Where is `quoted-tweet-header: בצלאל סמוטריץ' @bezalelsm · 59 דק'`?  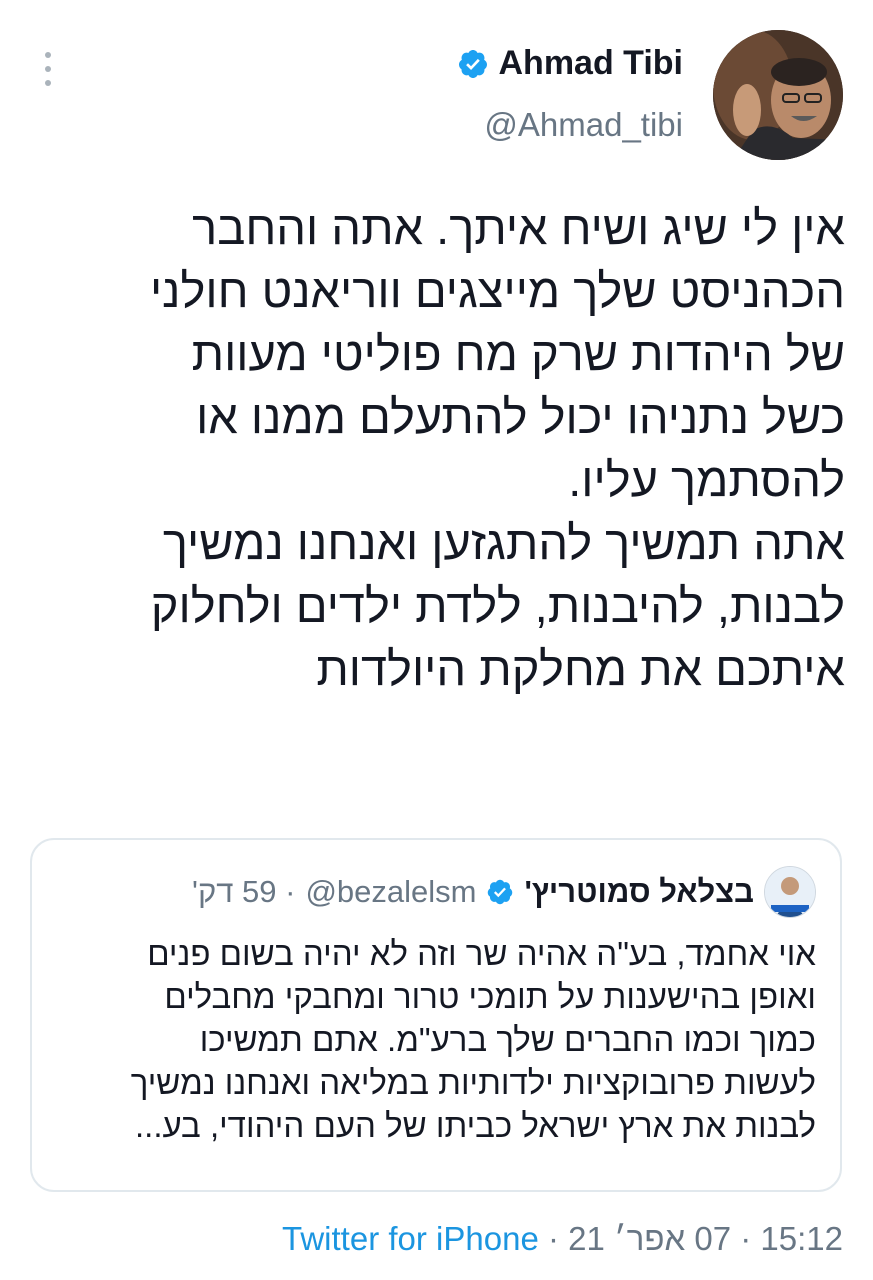 quoted-tweet-header: בצלאל סמוטריץ' @bezalelsm · 59 דק' is located at coordinates (504, 892).